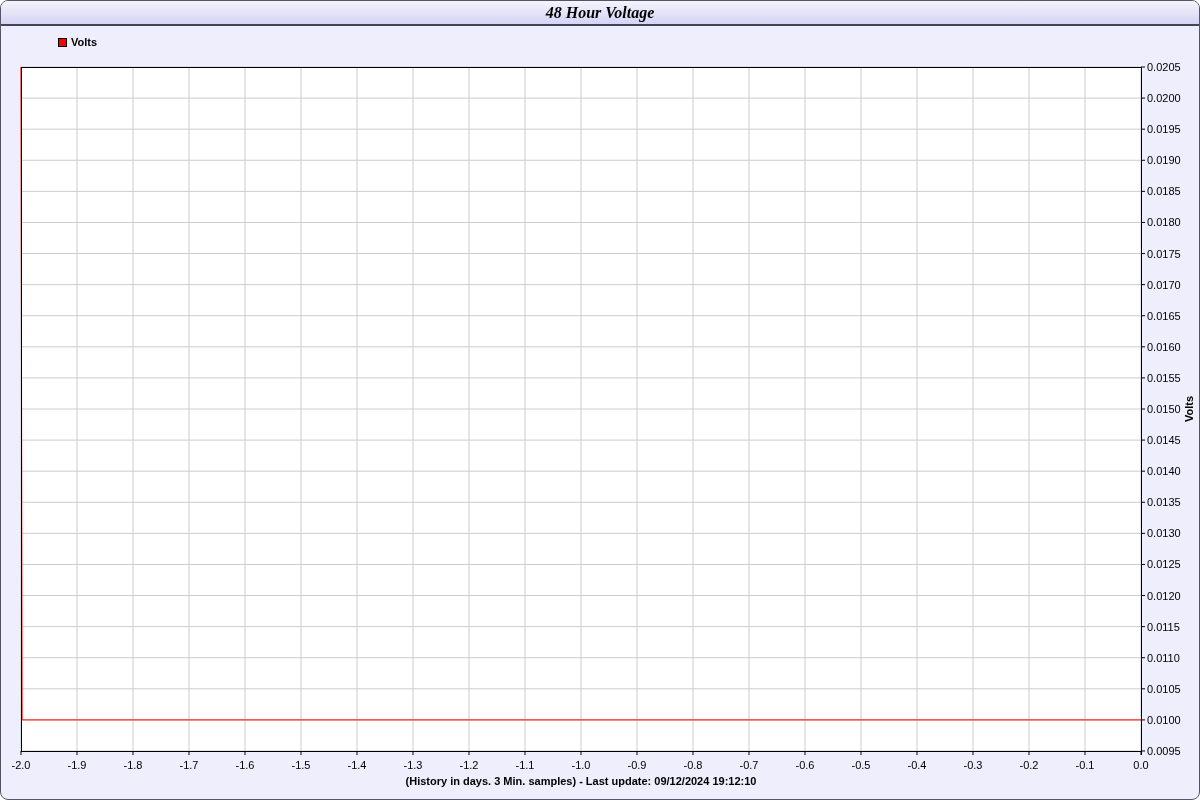  Describe the element at coordinates (357, 765) in the screenshot. I see `x-tick-label: -1.4` at that location.